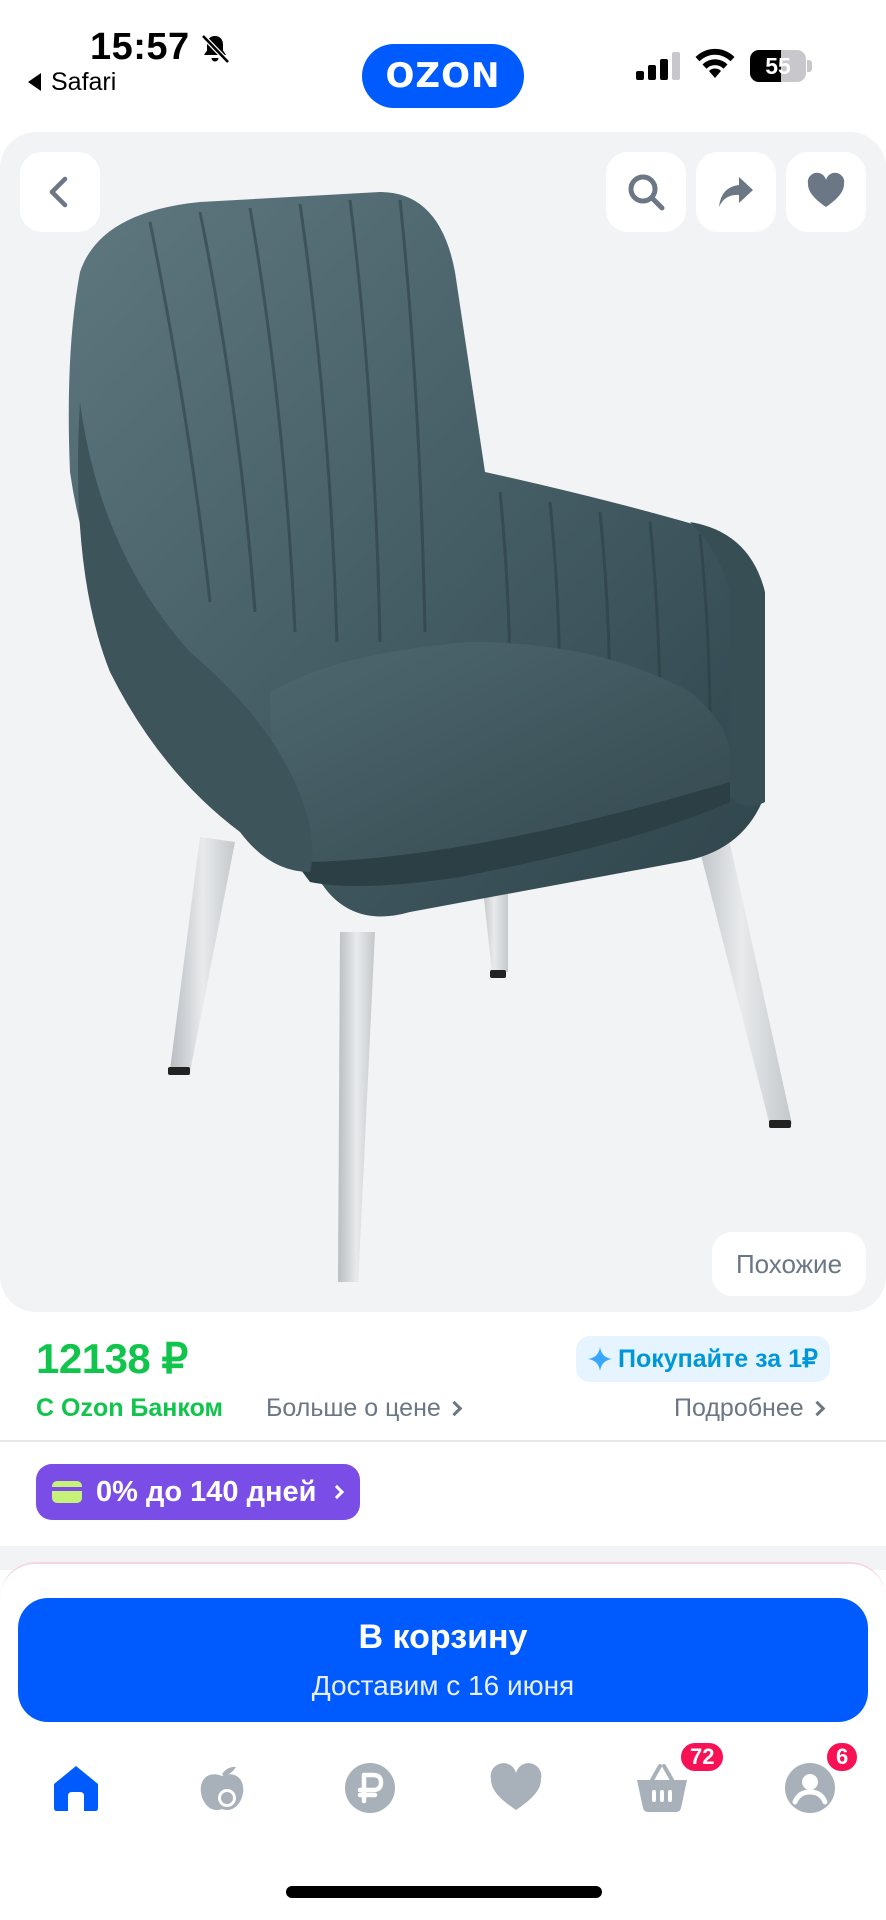 The width and height of the screenshot is (886, 1920). I want to click on bell-muted-icon, so click(215, 49).